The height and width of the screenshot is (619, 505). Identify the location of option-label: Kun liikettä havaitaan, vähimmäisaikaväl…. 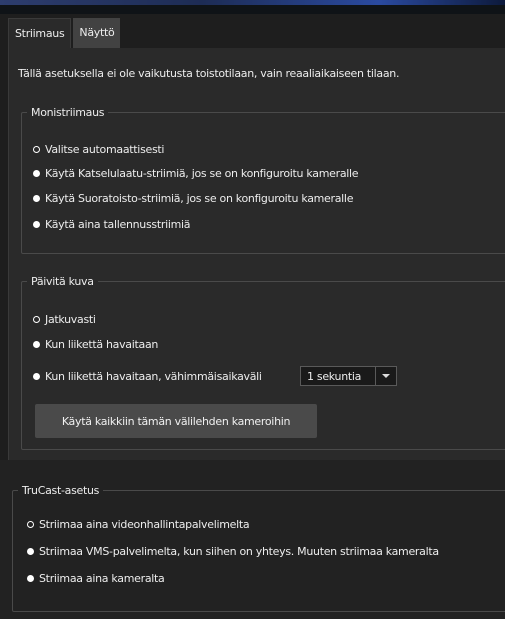
(153, 376).